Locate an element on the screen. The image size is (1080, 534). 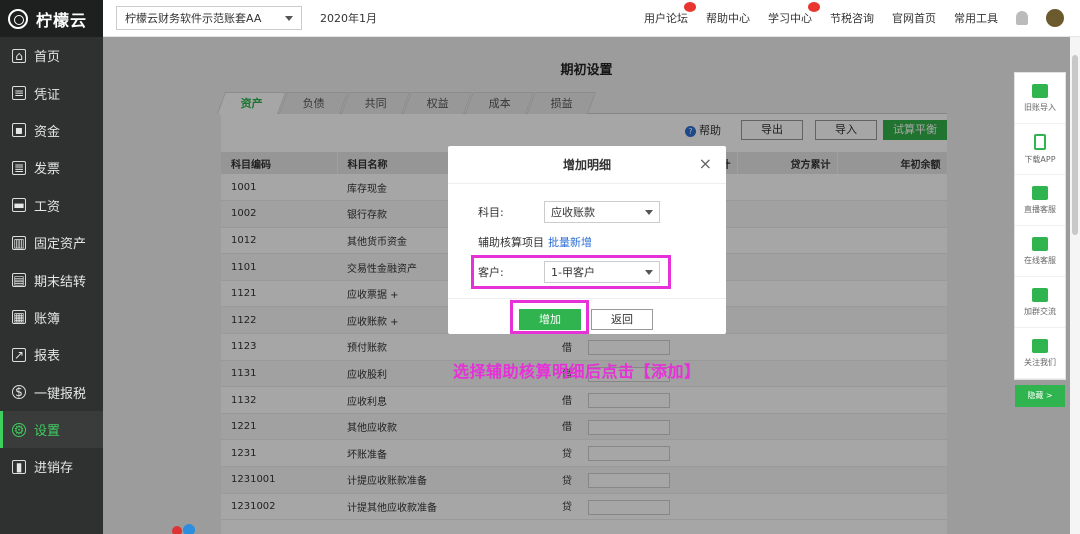
sidebar-item-label: 一键报税 is located at coordinates (60, 394).